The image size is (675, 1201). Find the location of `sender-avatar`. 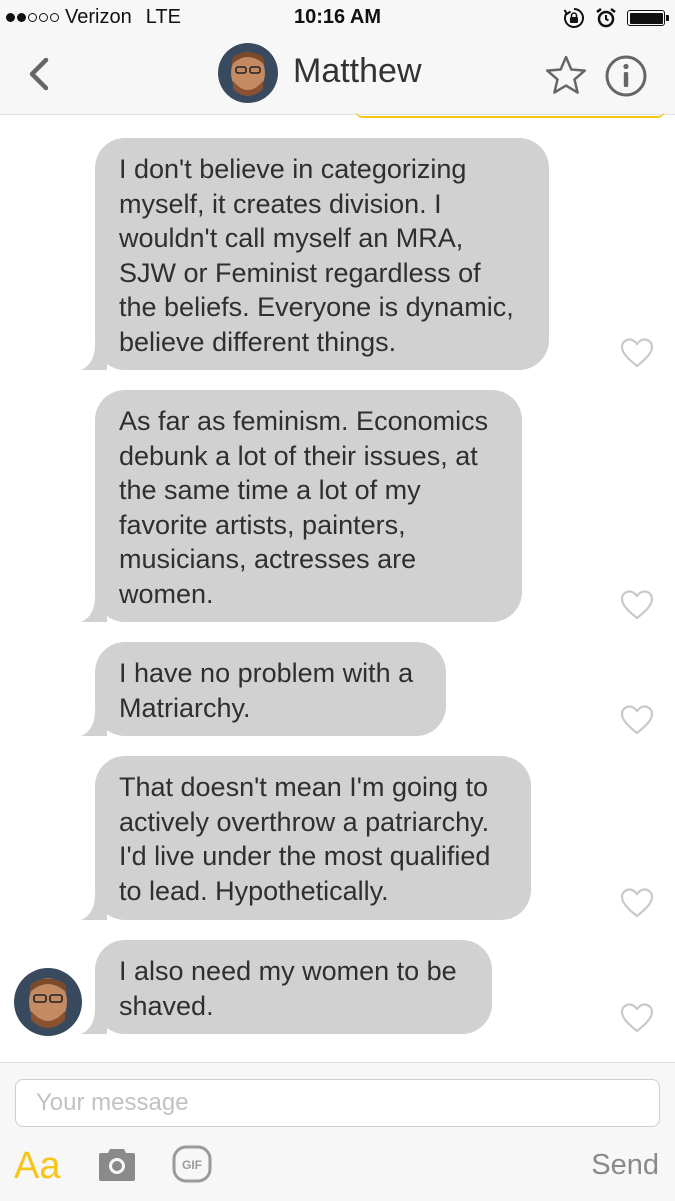

sender-avatar is located at coordinates (48, 1002).